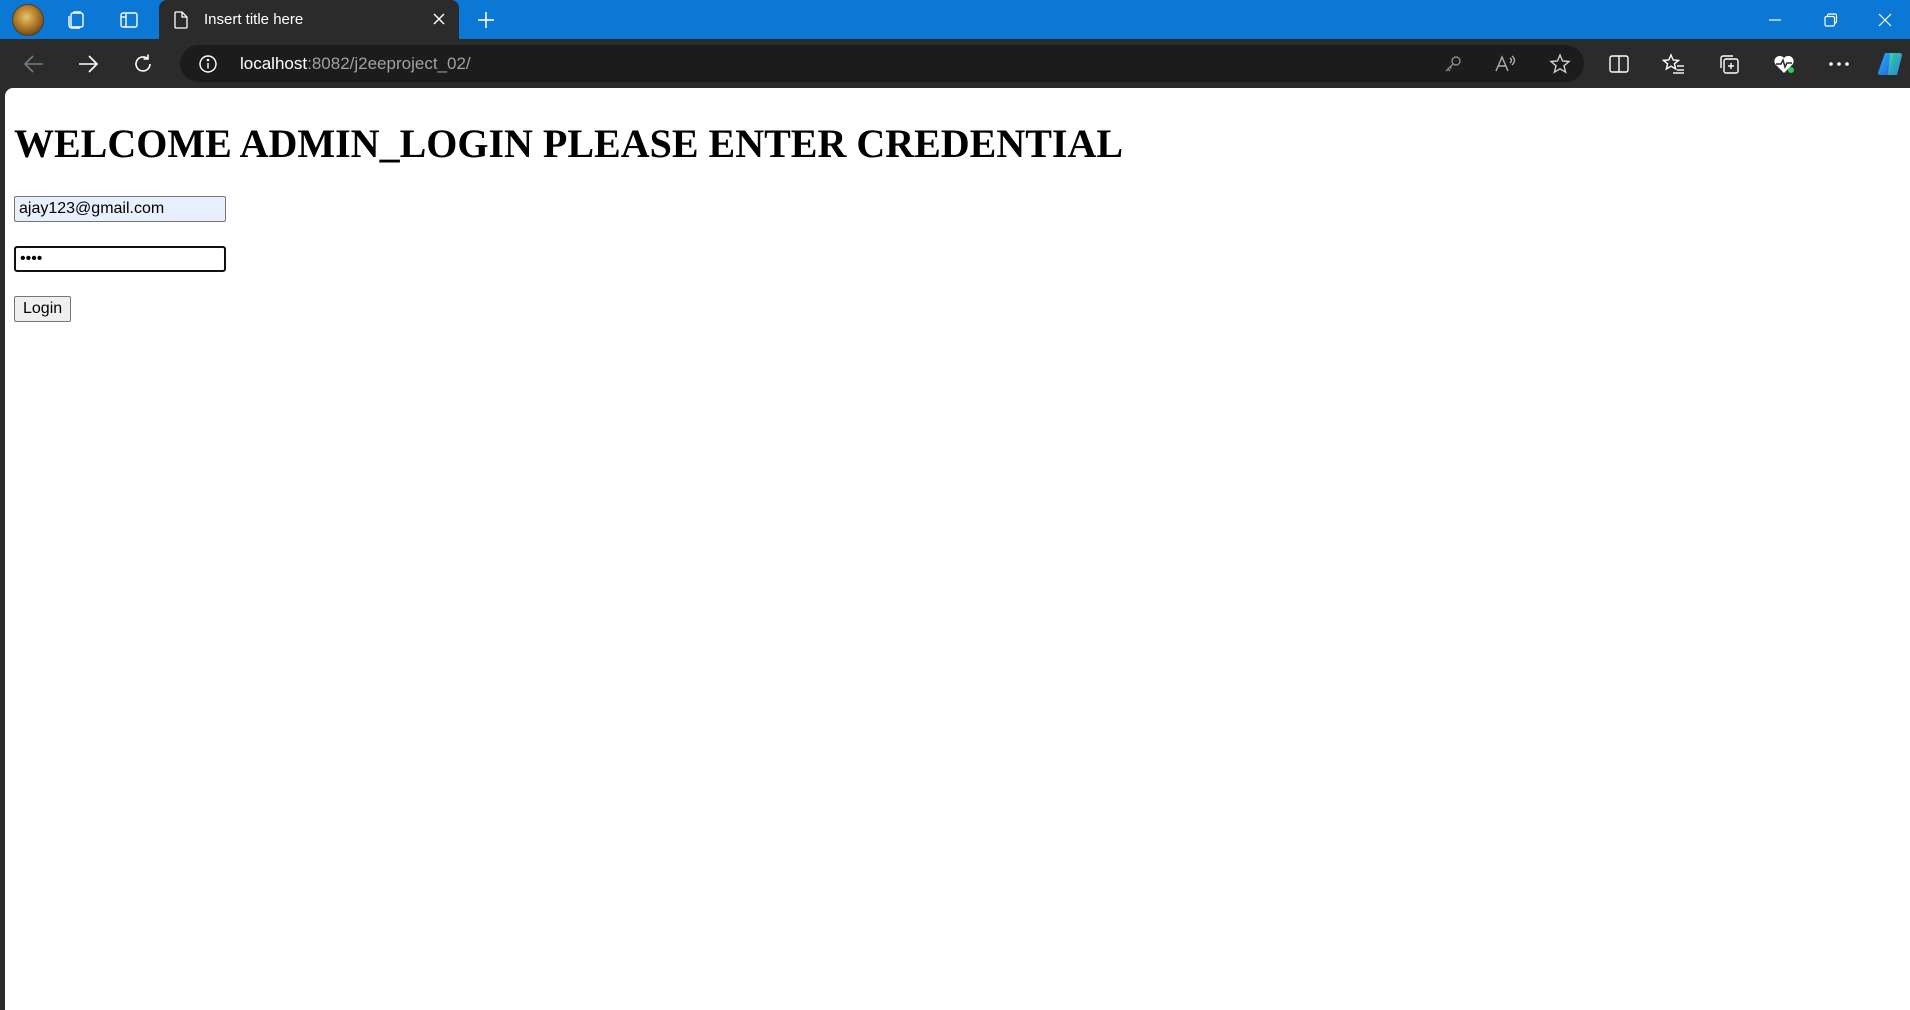 This screenshot has height=1010, width=1910. I want to click on split-screen-button, so click(1619, 64).